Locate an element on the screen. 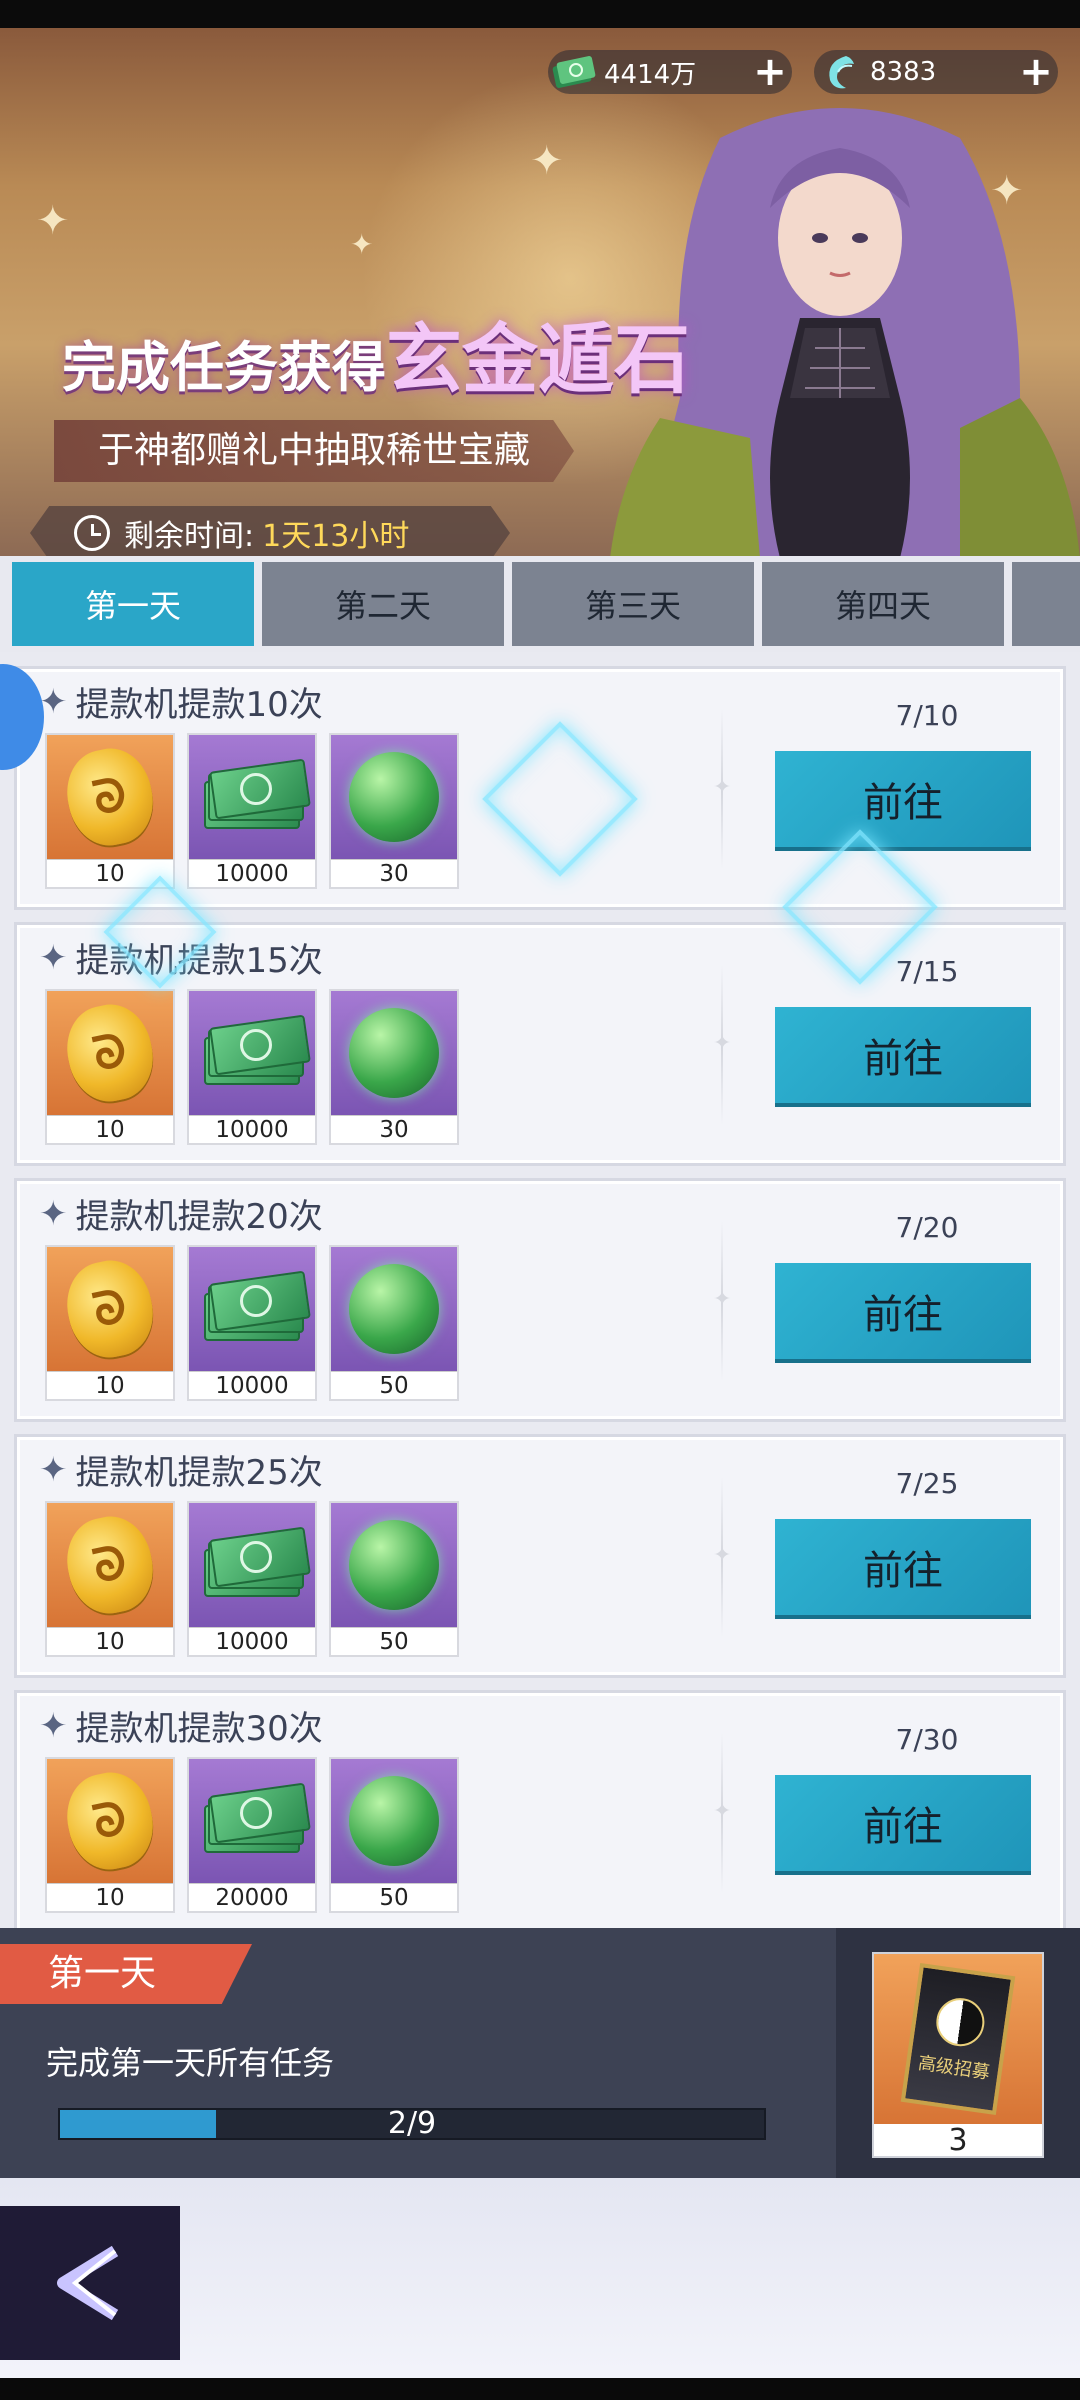 Image resolution: width=1080 pixels, height=2400 pixels. daily-reward-area: 高级招募 3 is located at coordinates (958, 2053).